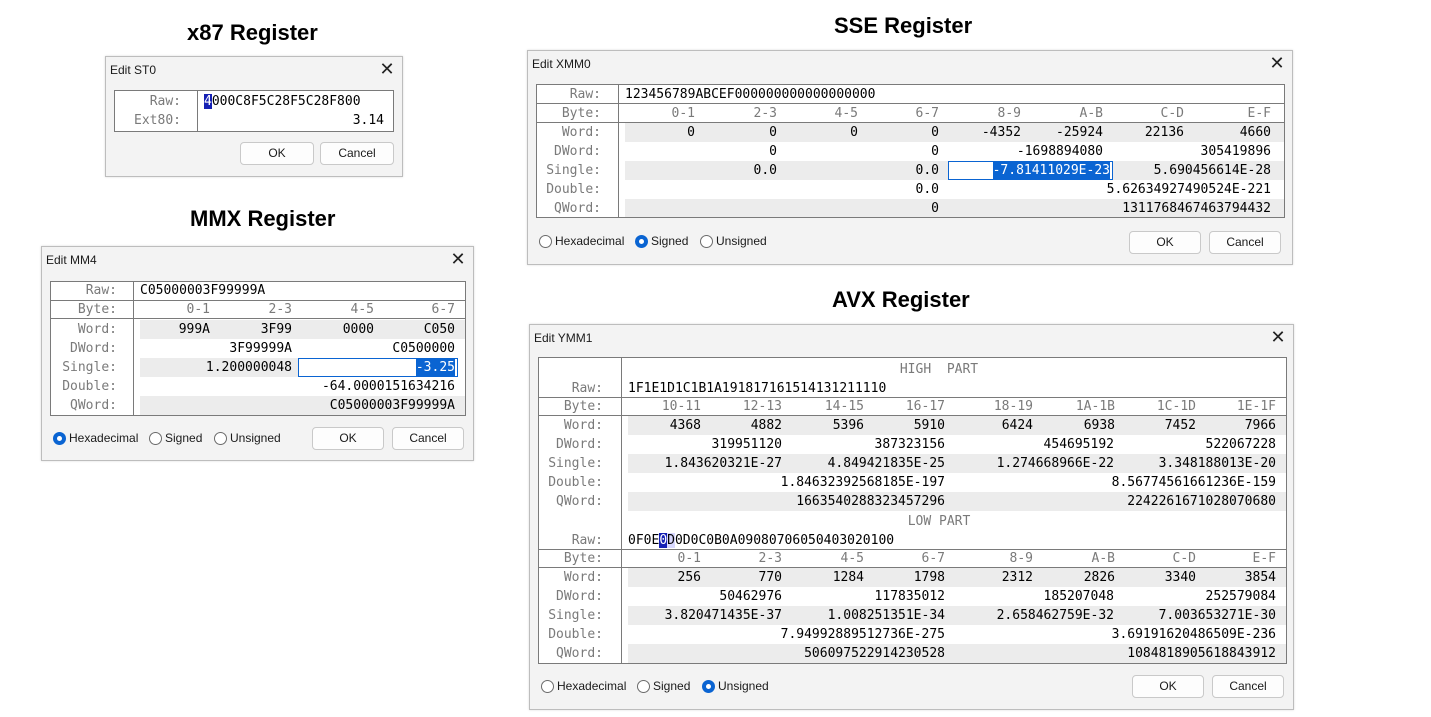 This screenshot has height=717, width=1431. What do you see at coordinates (579, 596) in the screenshot?
I see `dword-label: DWord:` at bounding box center [579, 596].